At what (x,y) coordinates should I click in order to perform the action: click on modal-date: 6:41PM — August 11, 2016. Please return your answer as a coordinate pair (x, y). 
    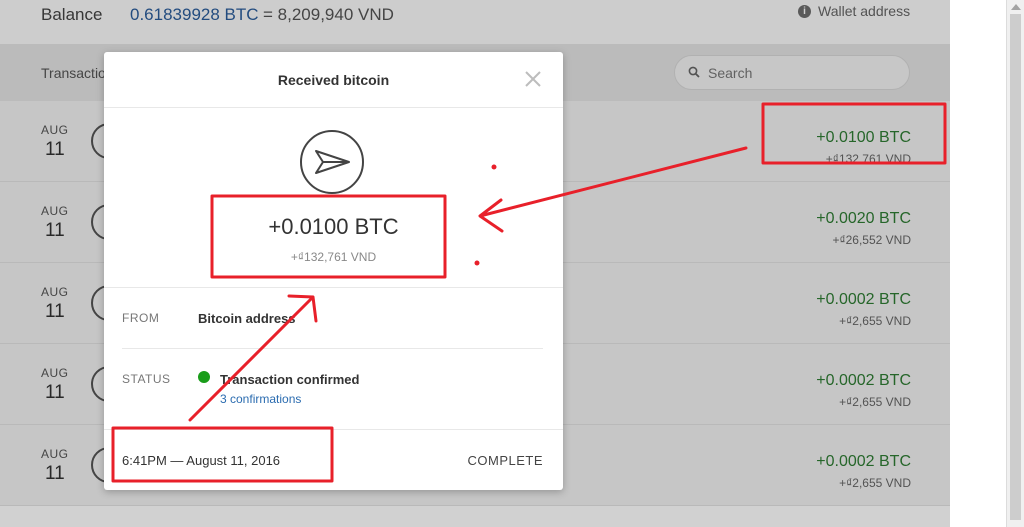
    Looking at the image, I should click on (201, 460).